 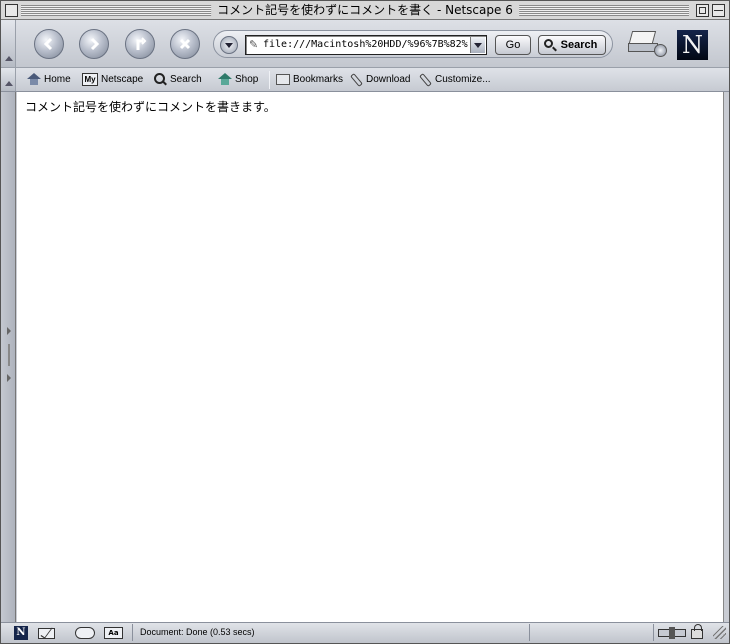 What do you see at coordinates (8, 43) in the screenshot?
I see `navbar-grippy` at bounding box center [8, 43].